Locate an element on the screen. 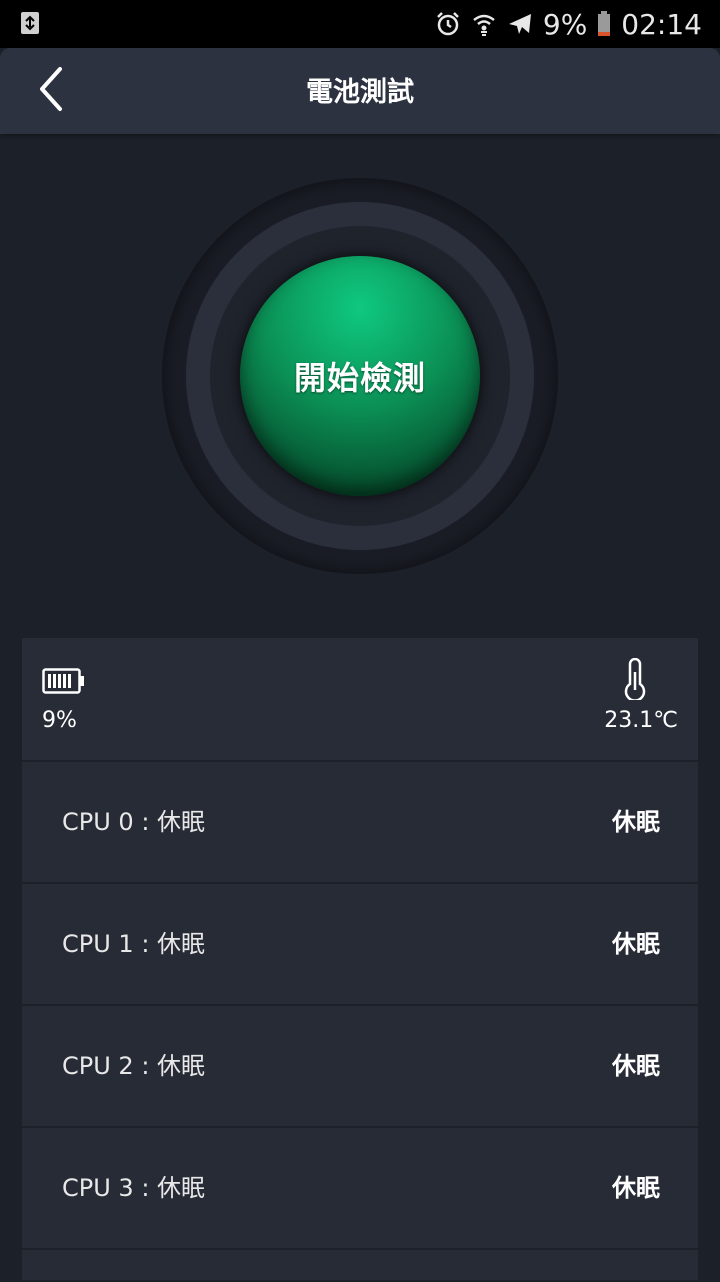 This screenshot has height=1282, width=720. start-test-label: 開始檢測 is located at coordinates (359, 378).